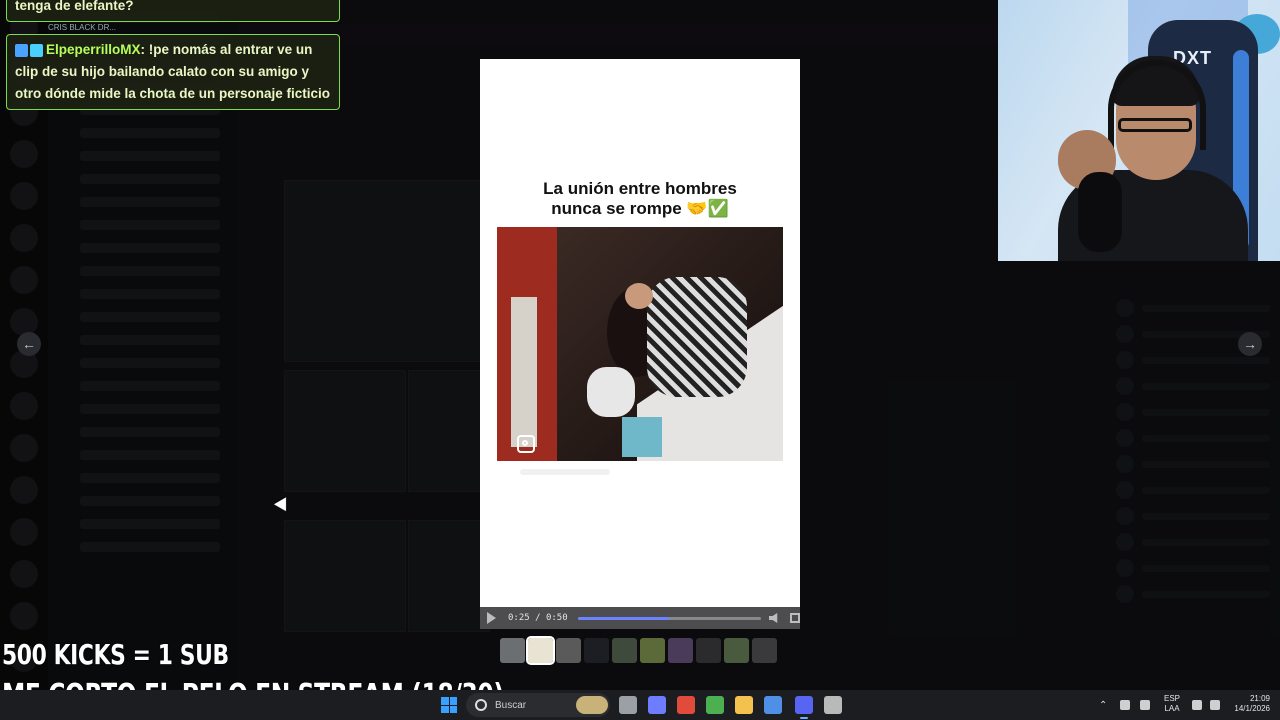  I want to click on copilot-icon, so click(657, 705).